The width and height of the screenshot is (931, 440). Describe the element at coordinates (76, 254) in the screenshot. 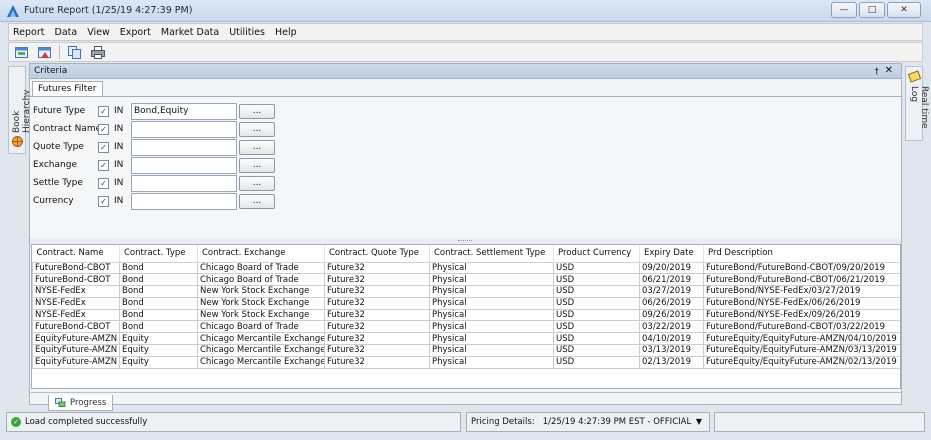

I see `column-header: Contract. Name` at that location.